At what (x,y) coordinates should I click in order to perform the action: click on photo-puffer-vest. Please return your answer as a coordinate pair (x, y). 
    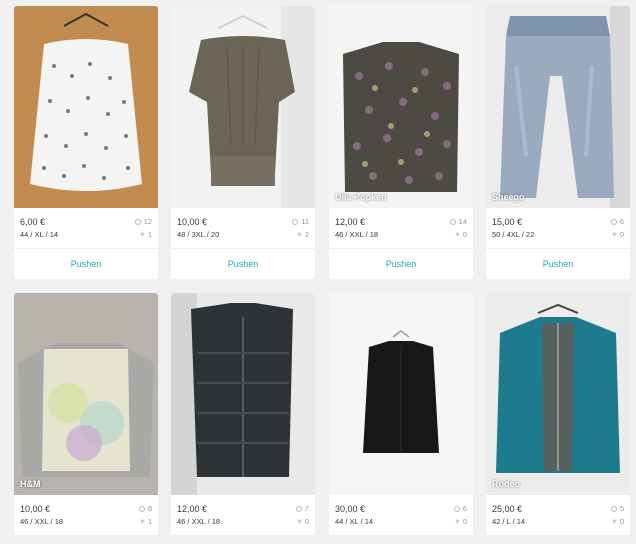
    Looking at the image, I should click on (243, 394).